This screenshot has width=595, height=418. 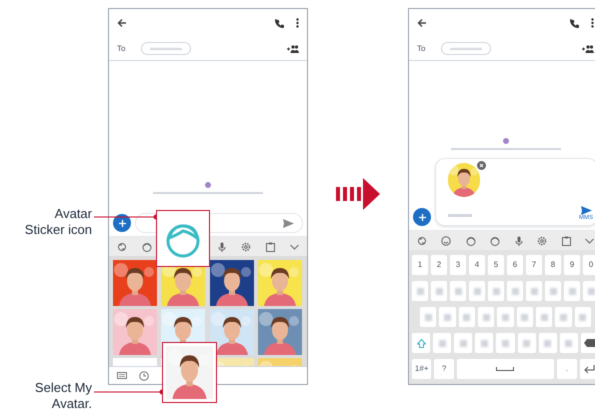 I want to click on shift-icon, so click(x=421, y=343).